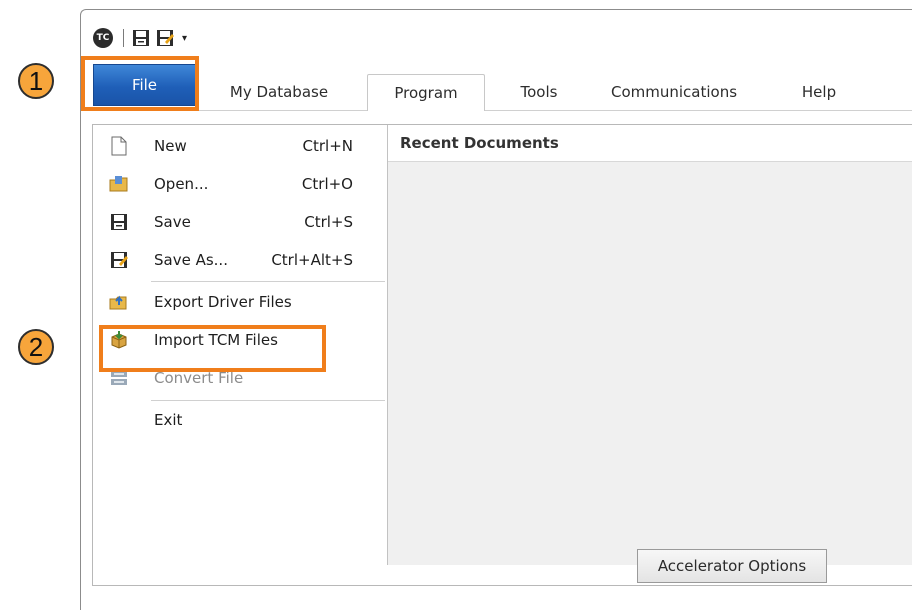 The height and width of the screenshot is (610, 912). I want to click on toolbar-divider, so click(123, 38).